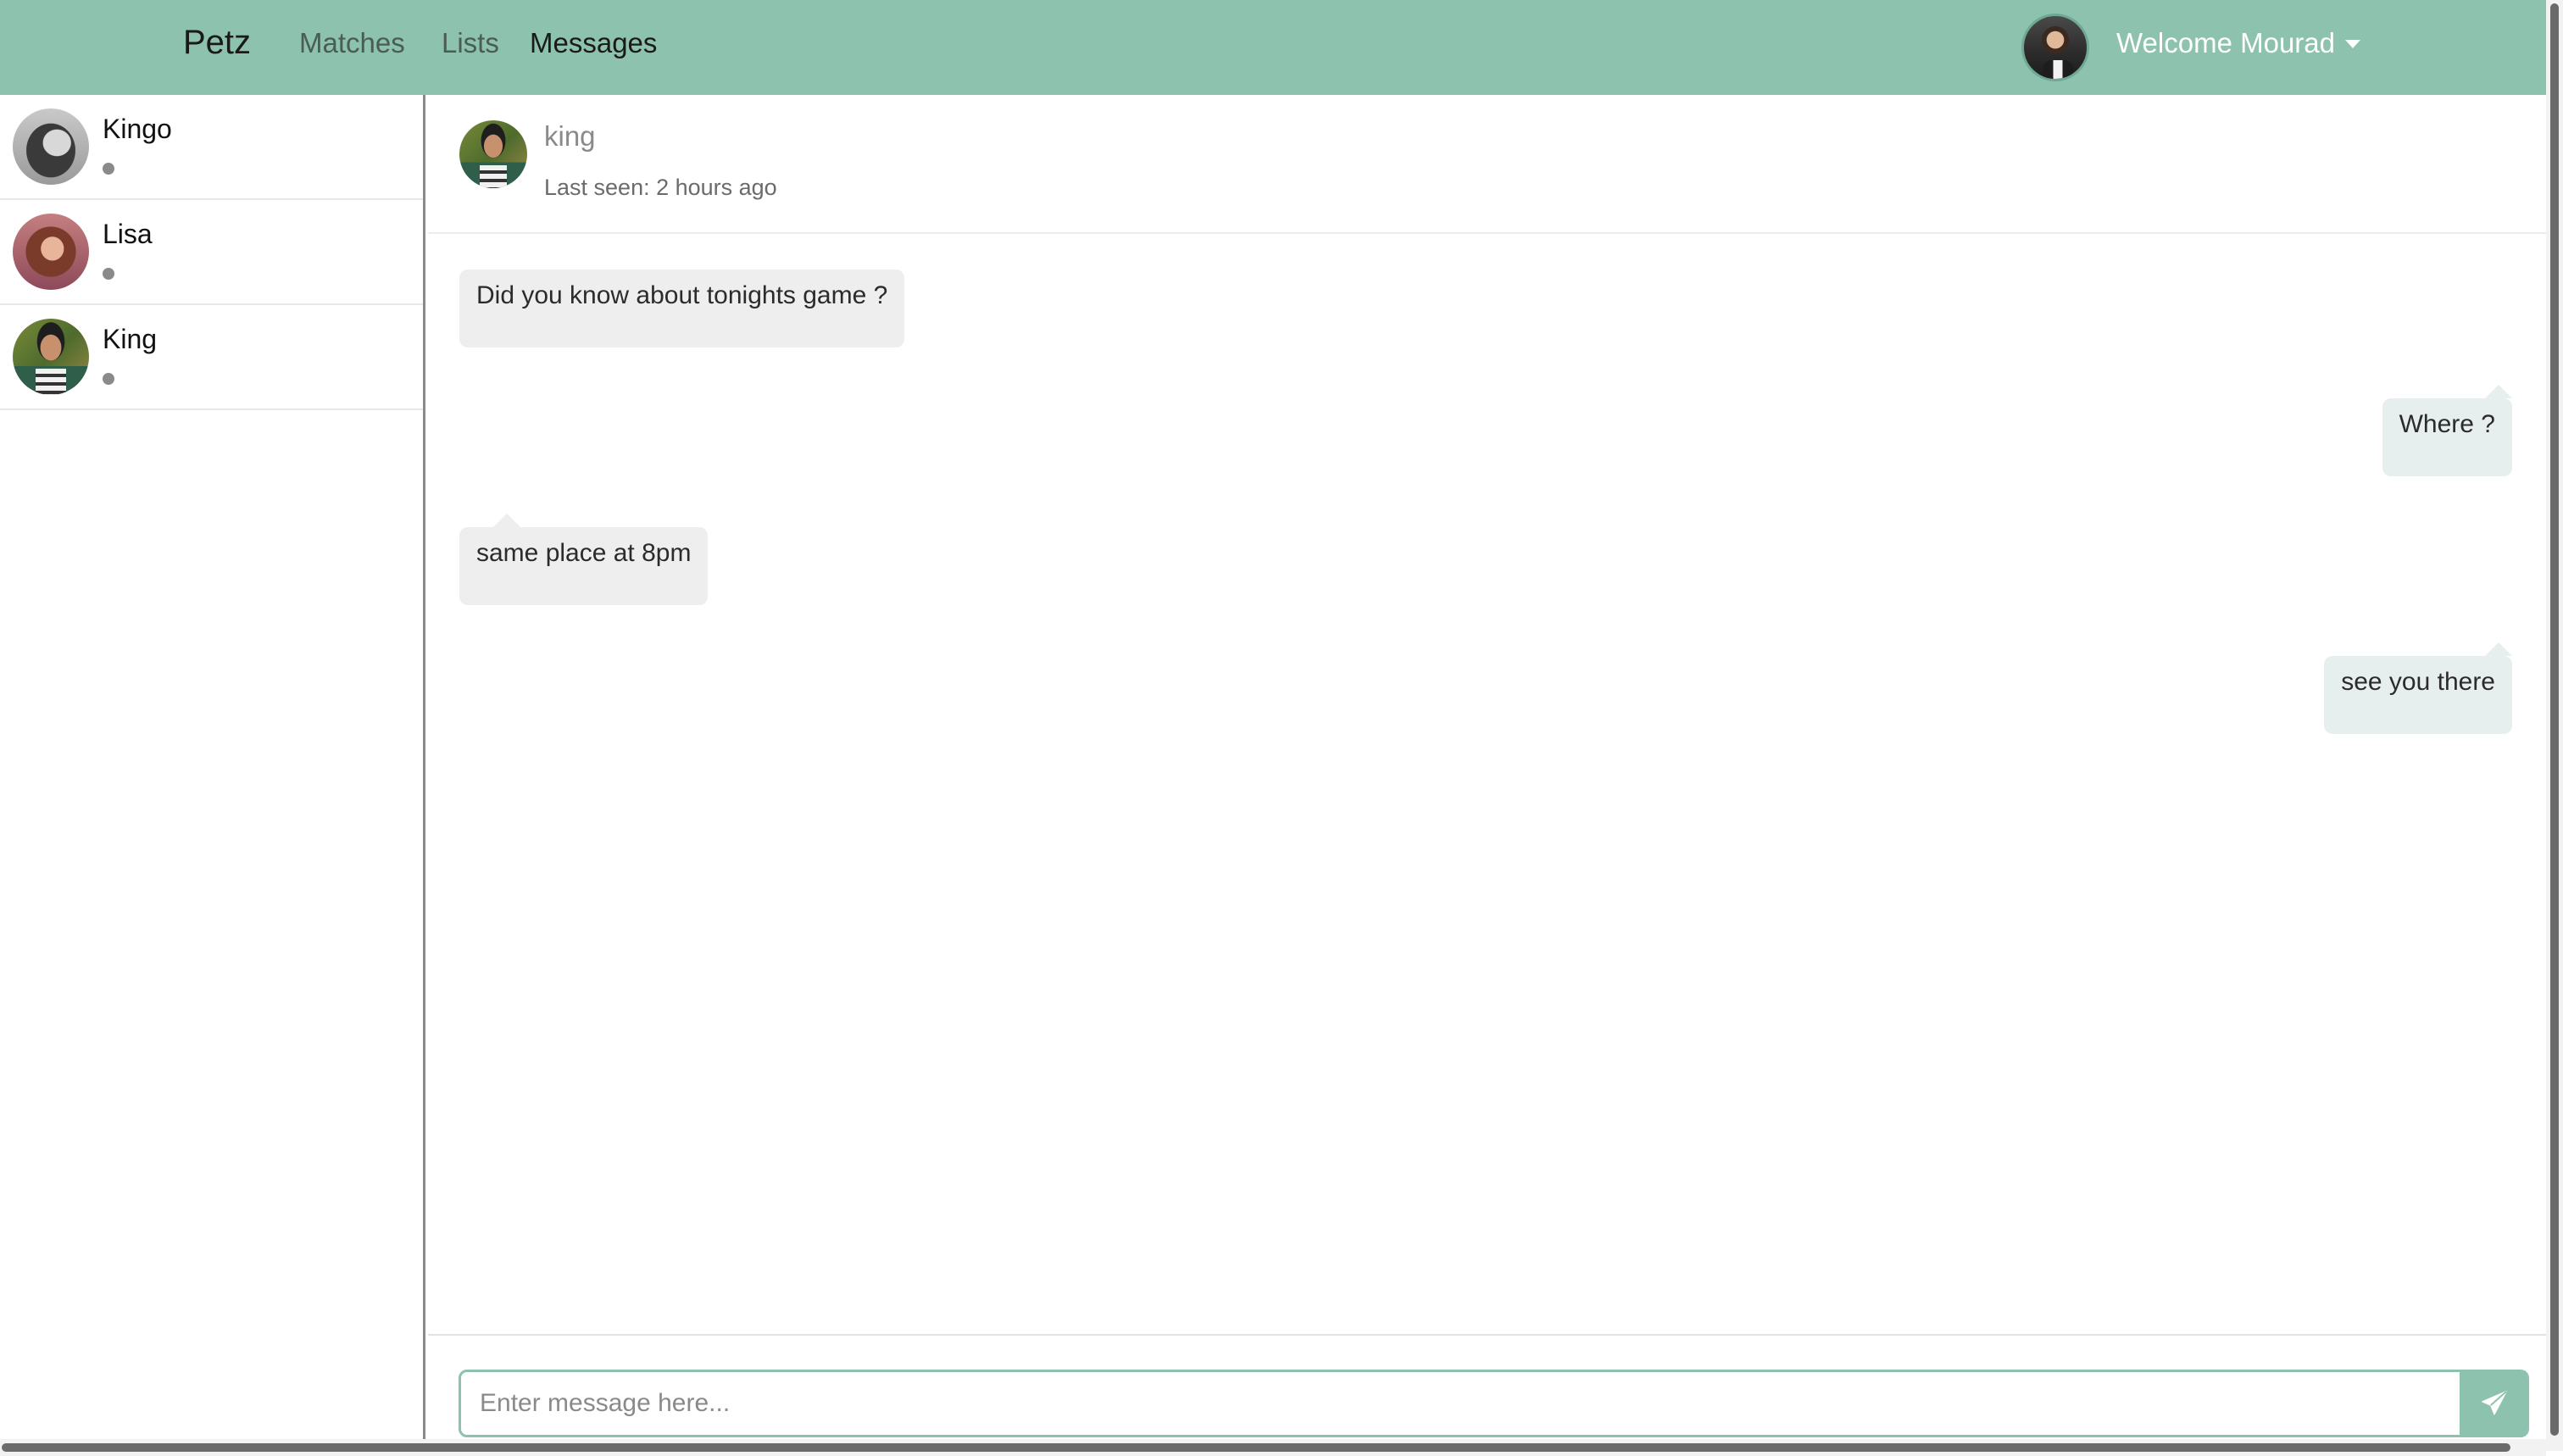 The image size is (2563, 1456). I want to click on user-avatar, so click(2055, 47).